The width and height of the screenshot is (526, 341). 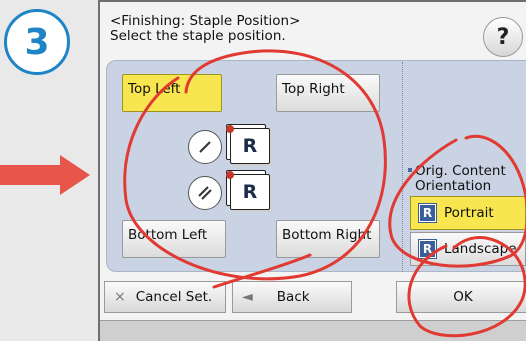 I want to click on help-button: ?, so click(x=503, y=37).